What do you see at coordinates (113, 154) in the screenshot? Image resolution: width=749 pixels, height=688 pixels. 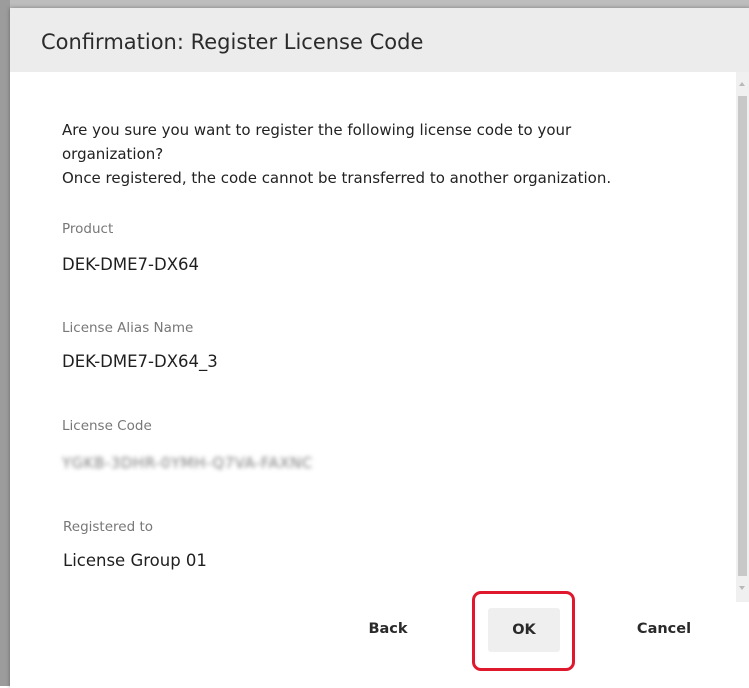 I see `message-line: organization?` at bounding box center [113, 154].